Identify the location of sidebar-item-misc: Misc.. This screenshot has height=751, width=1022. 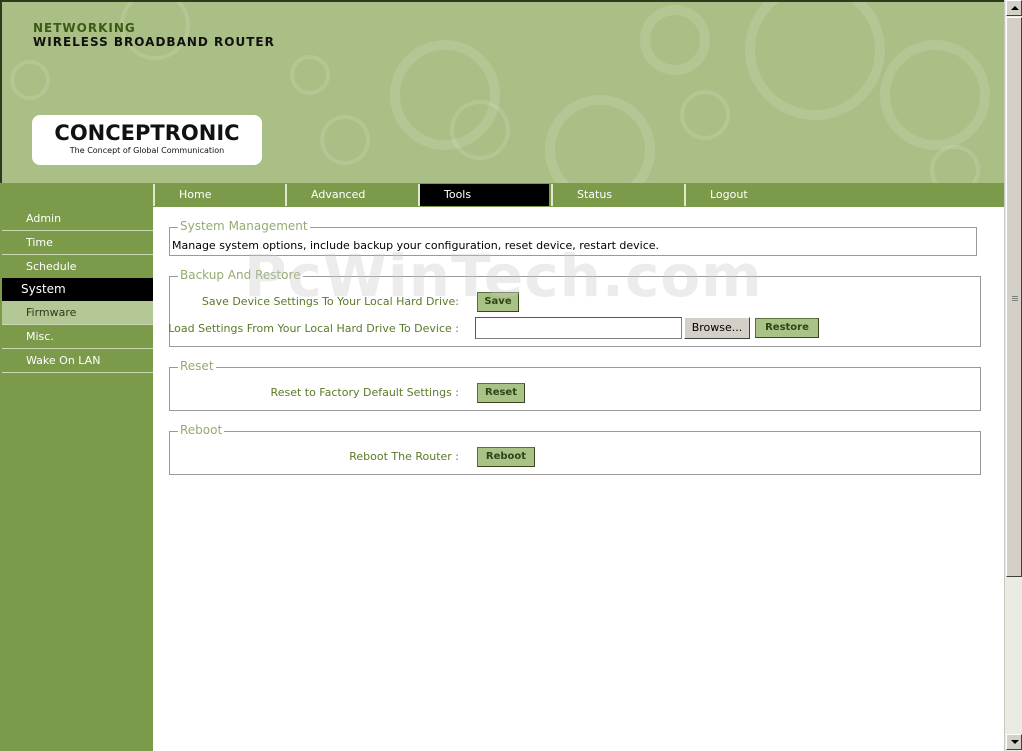
(77, 337).